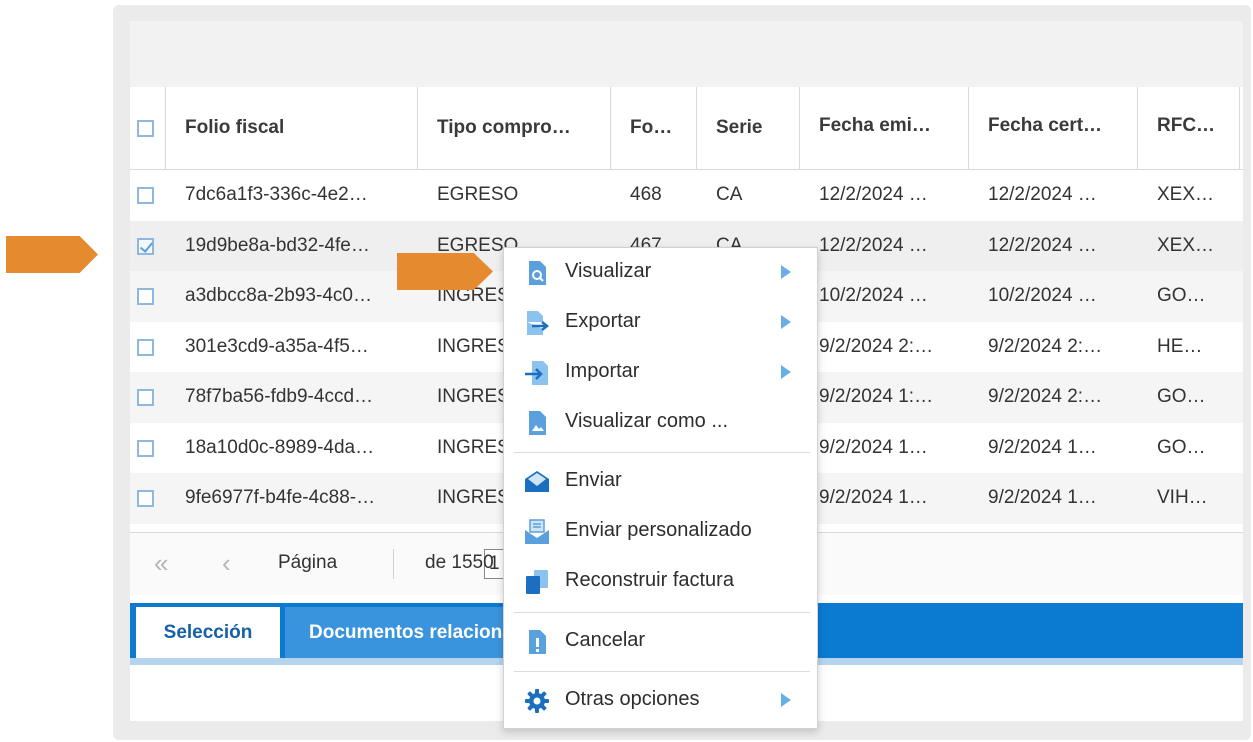 This screenshot has height=742, width=1253. I want to click on menu-item-enviar: Enviar, so click(660, 482).